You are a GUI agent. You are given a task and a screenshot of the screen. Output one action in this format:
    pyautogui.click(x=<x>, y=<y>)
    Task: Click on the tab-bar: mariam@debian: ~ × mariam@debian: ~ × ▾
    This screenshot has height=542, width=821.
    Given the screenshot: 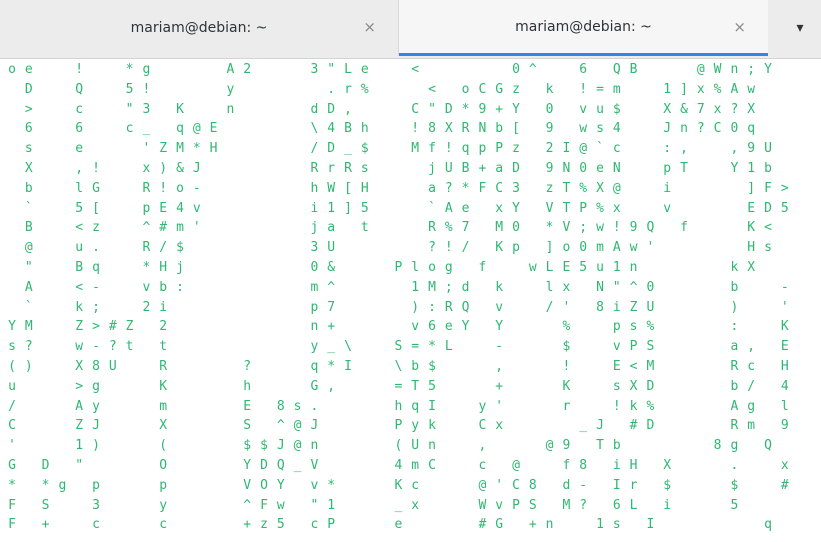 What is the action you would take?
    pyautogui.click(x=410, y=29)
    